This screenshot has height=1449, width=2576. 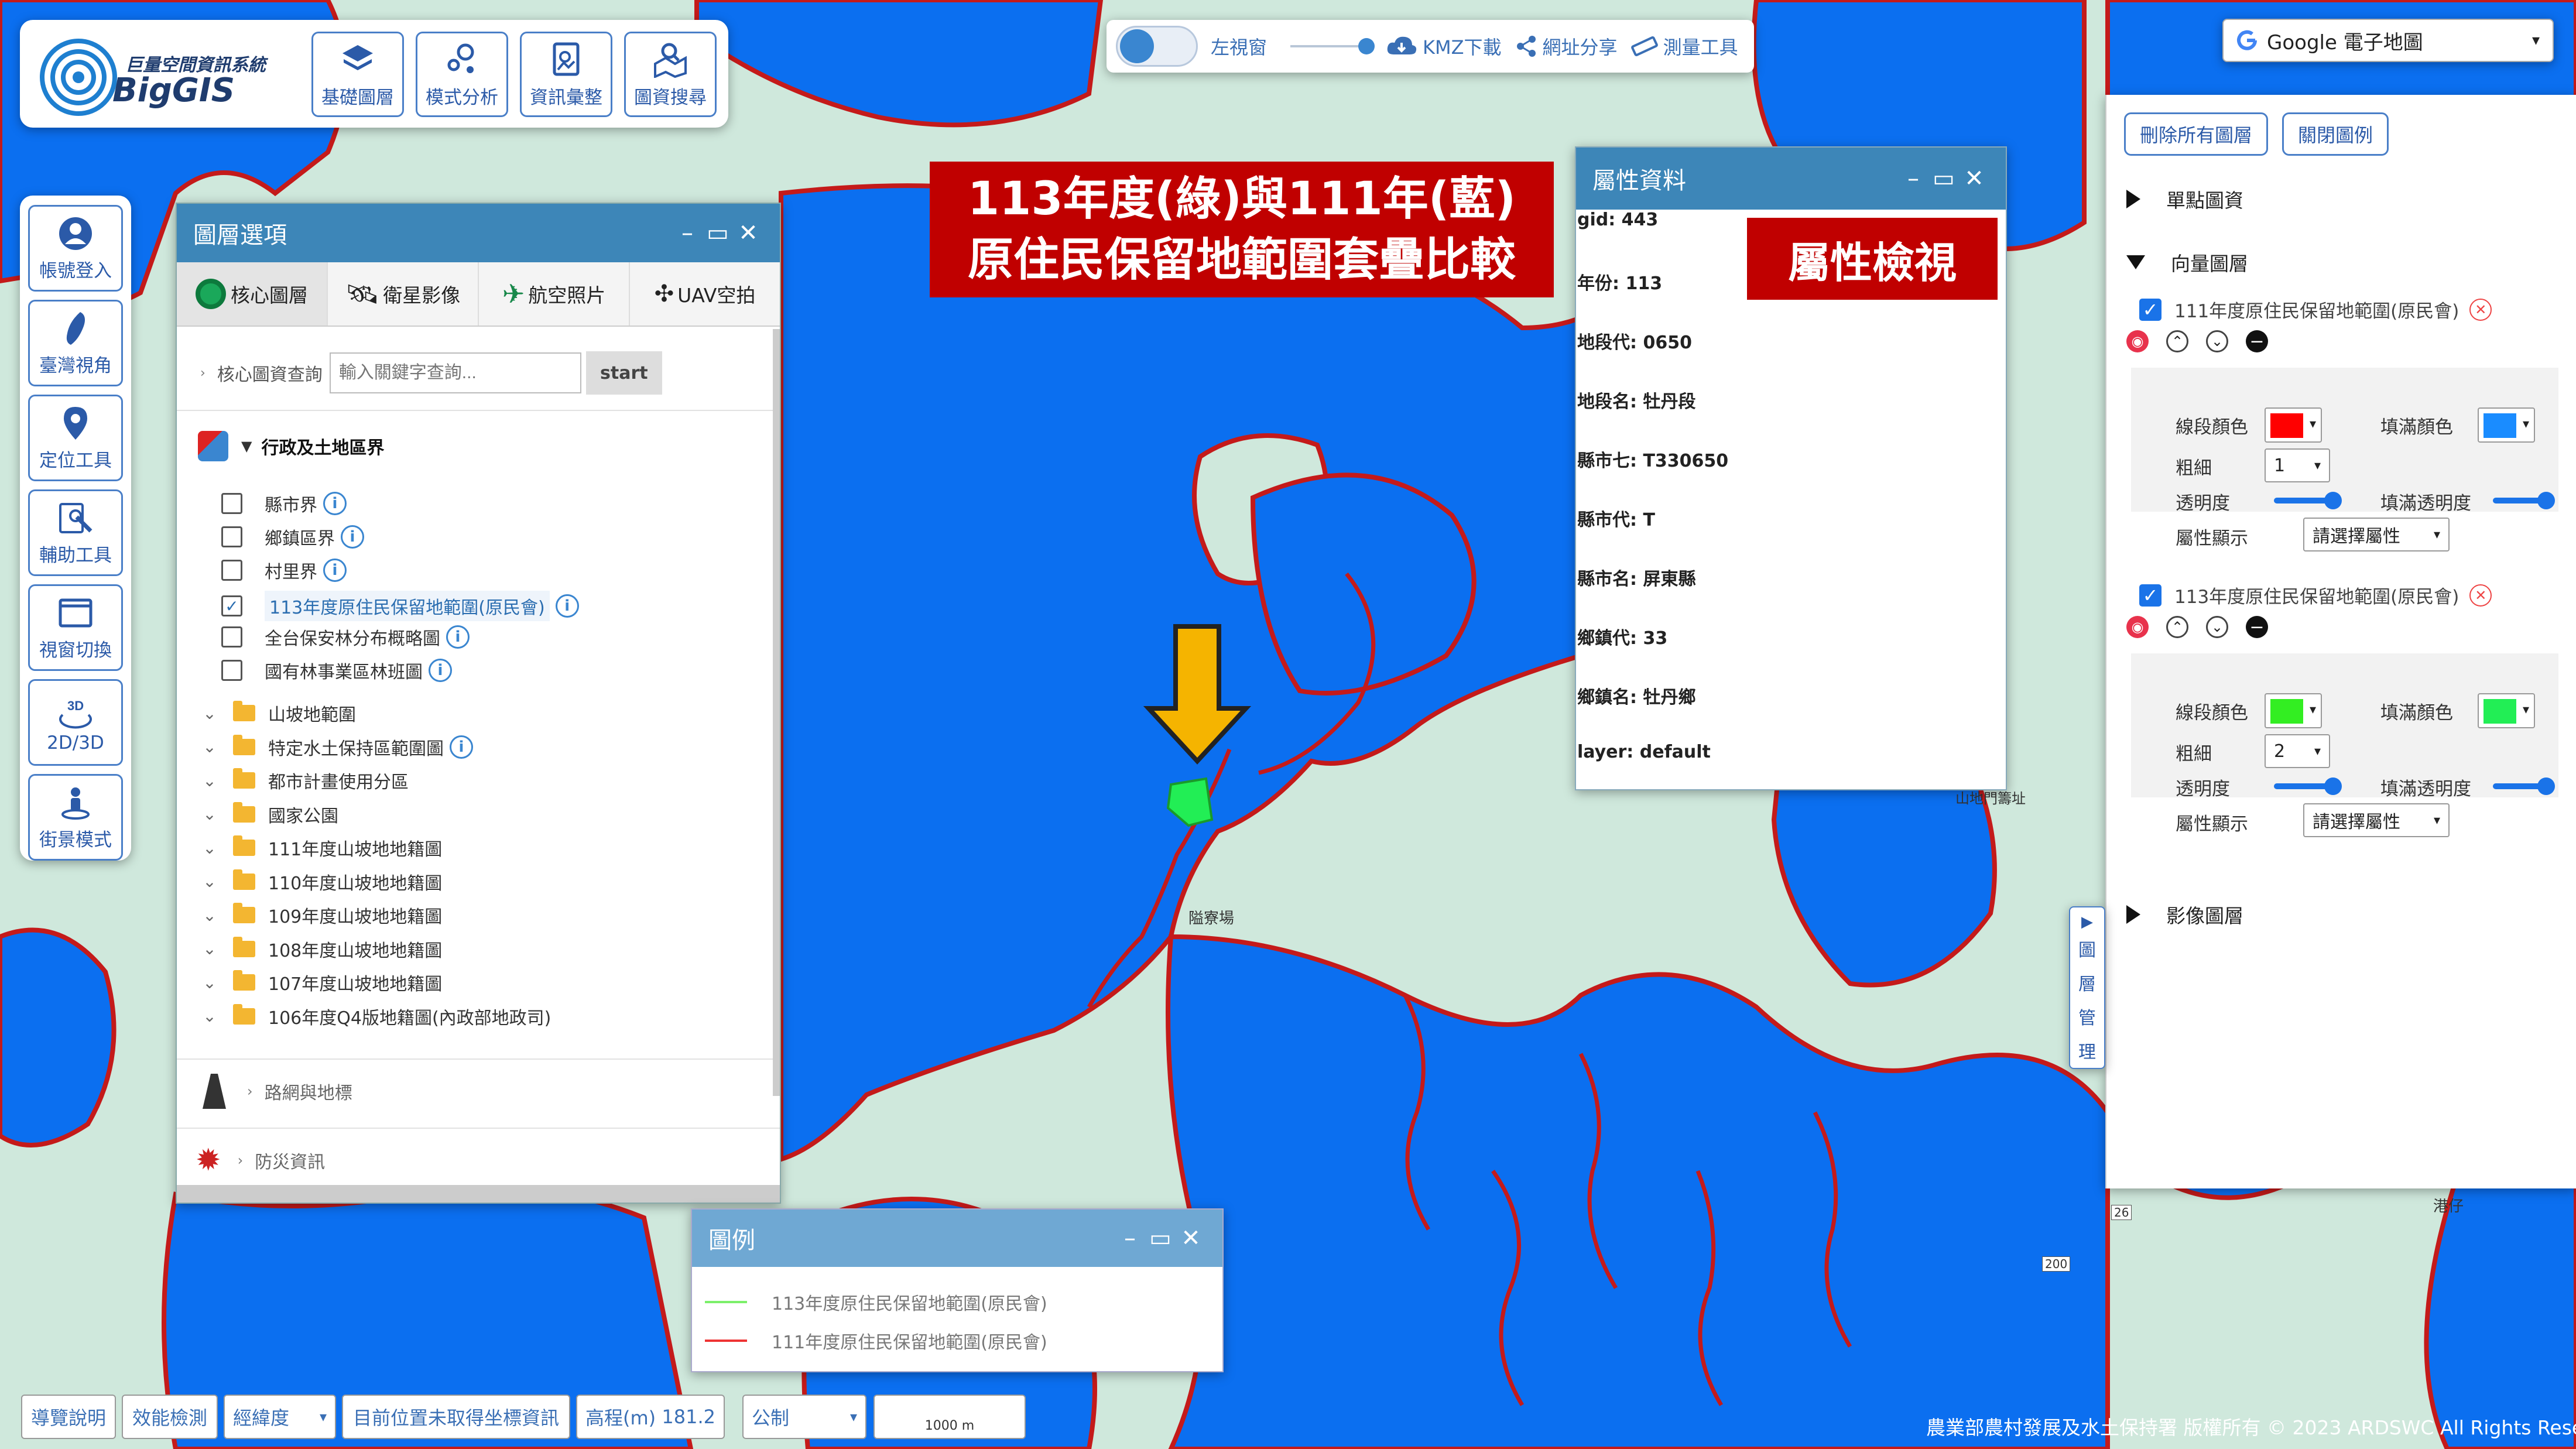 I want to click on tab-core-layers: 核心圖層, so click(x=253, y=294).